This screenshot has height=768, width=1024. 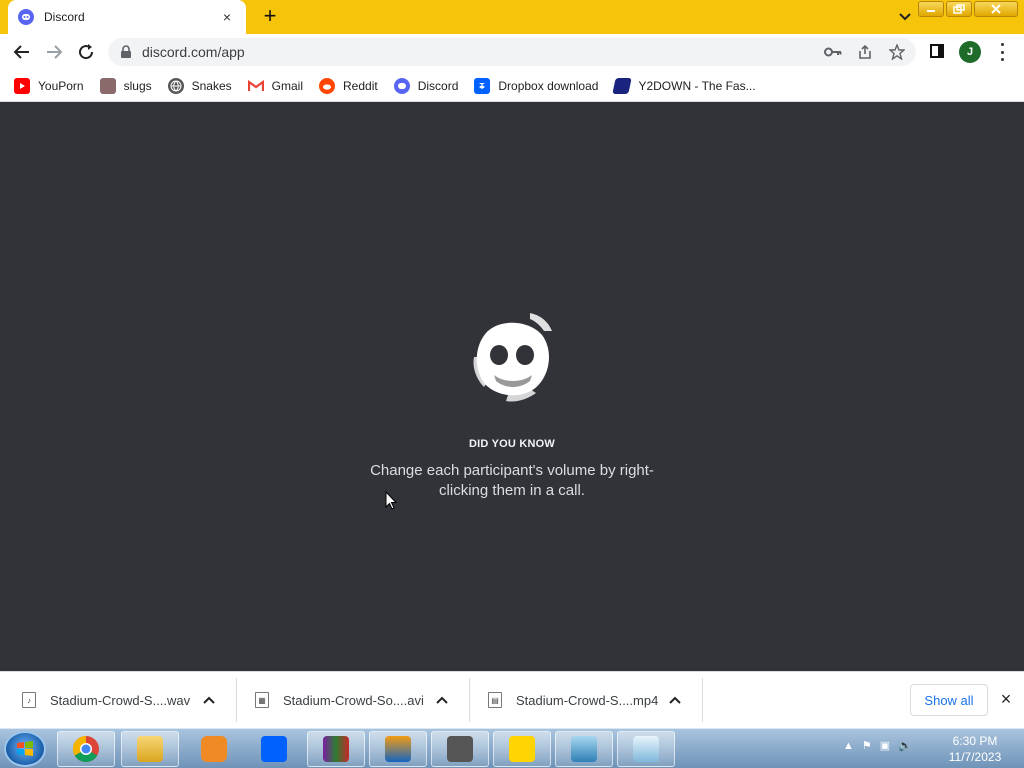 I want to click on download-item: ♪ Stadium-Crowd-S....wav, so click(x=118, y=700).